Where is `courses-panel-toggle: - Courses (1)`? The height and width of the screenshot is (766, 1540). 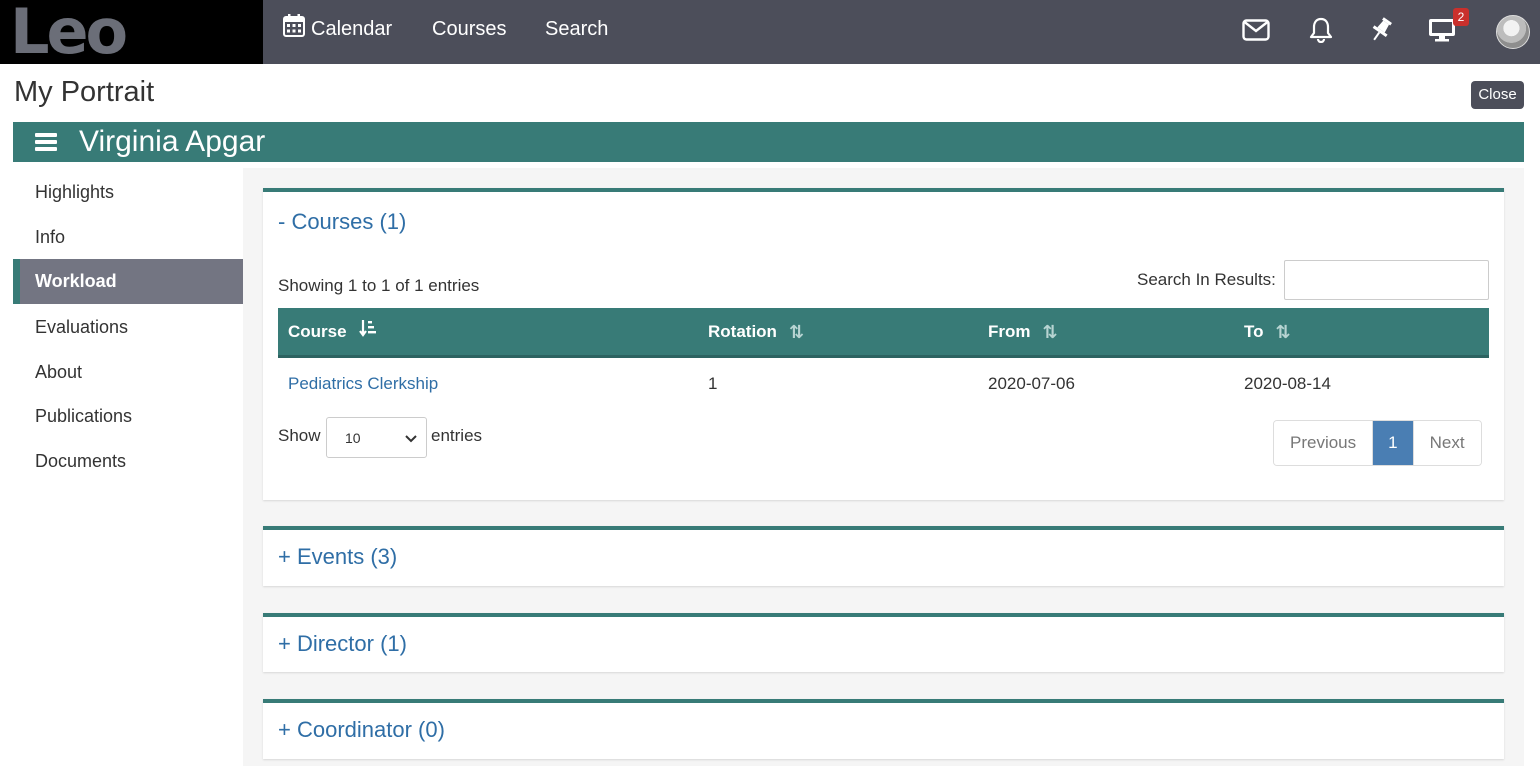 courses-panel-toggle: - Courses (1) is located at coordinates (342, 222).